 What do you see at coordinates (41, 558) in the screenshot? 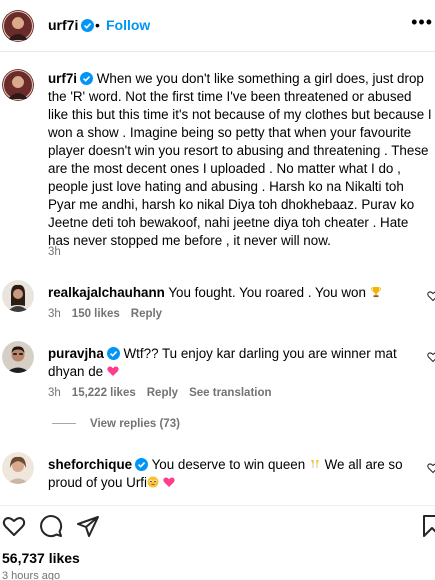
I see `post-like-count: 56,737 likes` at bounding box center [41, 558].